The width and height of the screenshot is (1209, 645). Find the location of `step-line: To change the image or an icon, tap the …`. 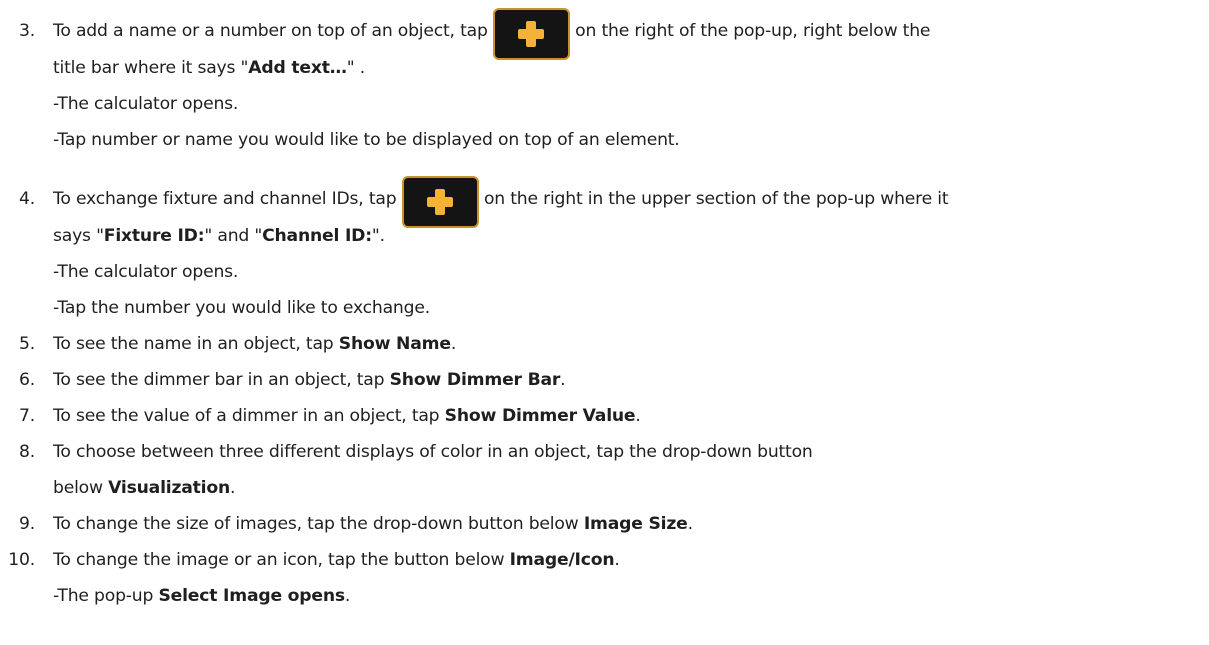

step-line: To change the image or an icon, tap the … is located at coordinates (336, 560).